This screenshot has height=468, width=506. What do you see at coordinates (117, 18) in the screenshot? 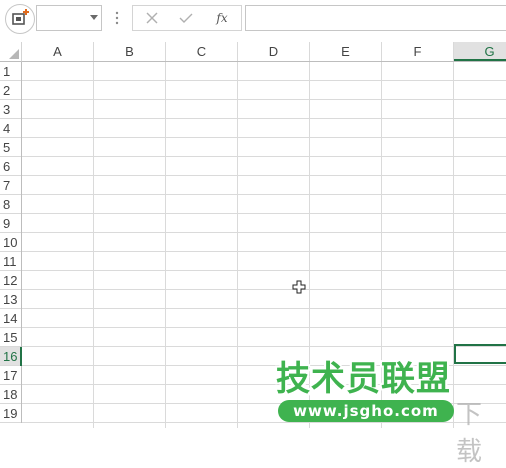
I see `vertical-dots-icon` at bounding box center [117, 18].